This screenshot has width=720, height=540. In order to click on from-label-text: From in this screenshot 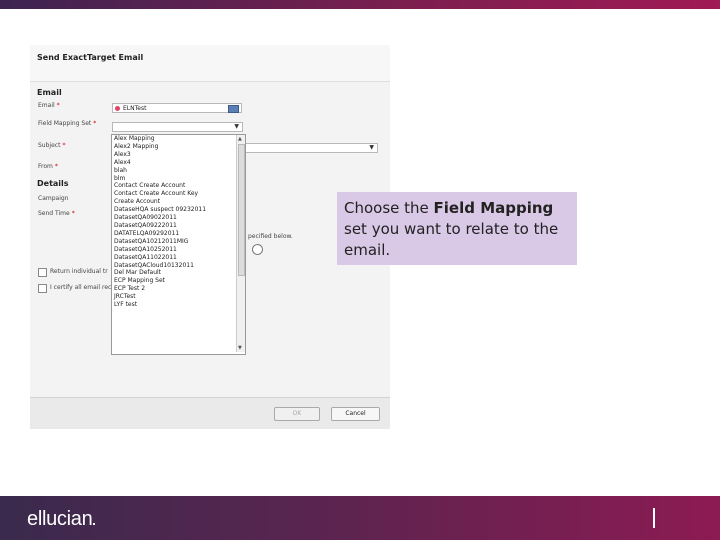, I will do `click(45, 166)`.